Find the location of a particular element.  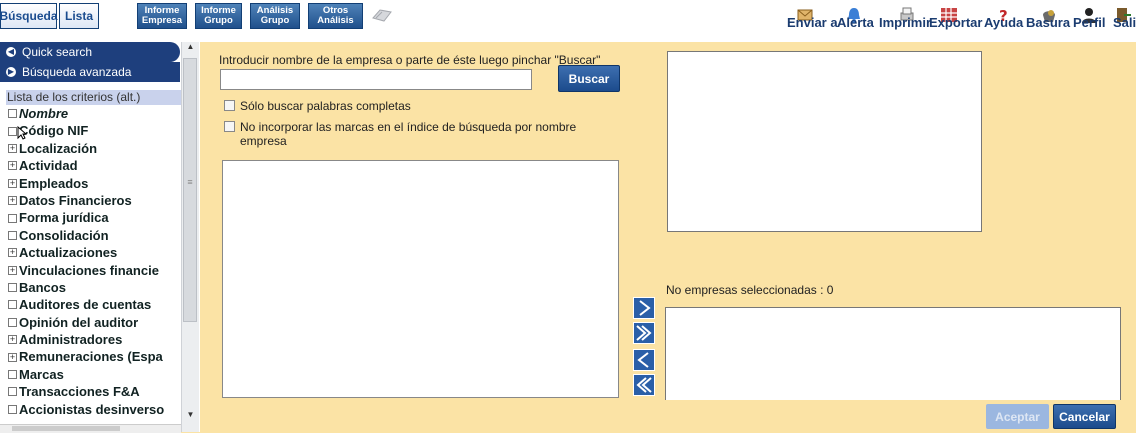

criteria-item: Accionistas desinverso is located at coordinates (95, 409).